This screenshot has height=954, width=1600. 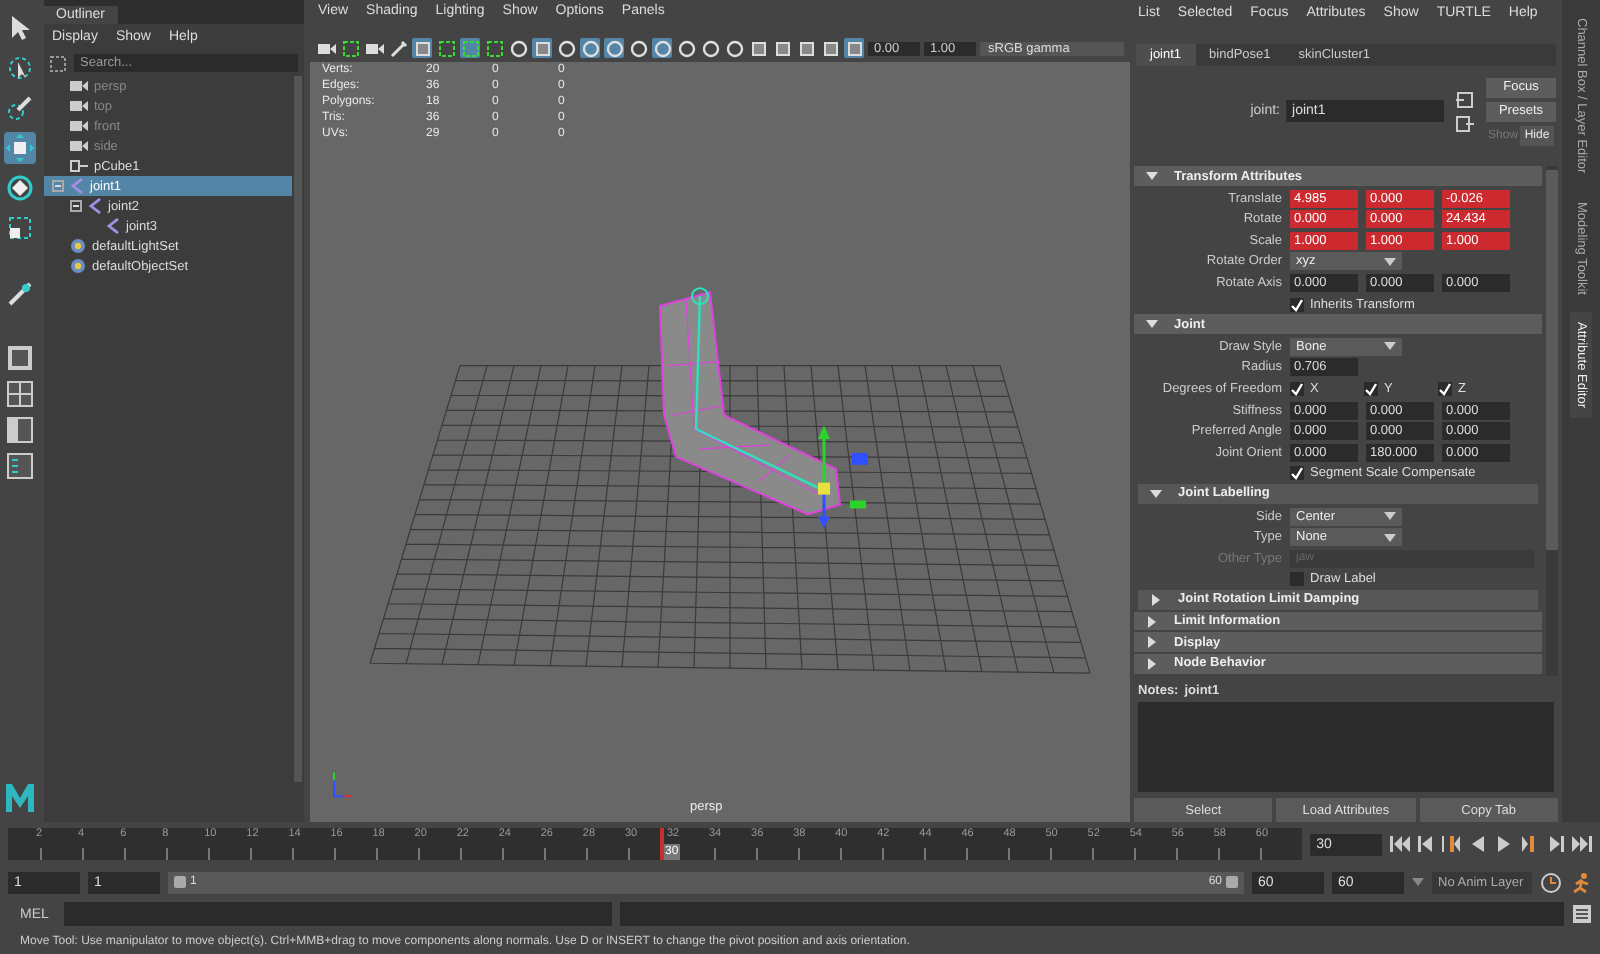 I want to click on outliner-layout-icon, so click(x=20, y=466).